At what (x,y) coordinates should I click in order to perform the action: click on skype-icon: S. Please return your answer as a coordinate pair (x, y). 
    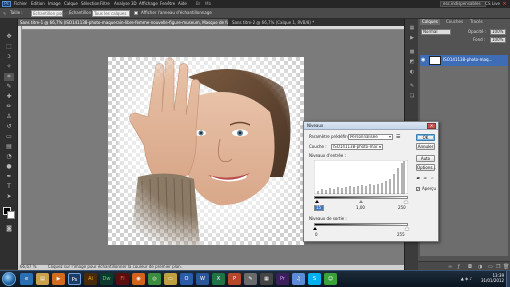
    Looking at the image, I should click on (314, 279).